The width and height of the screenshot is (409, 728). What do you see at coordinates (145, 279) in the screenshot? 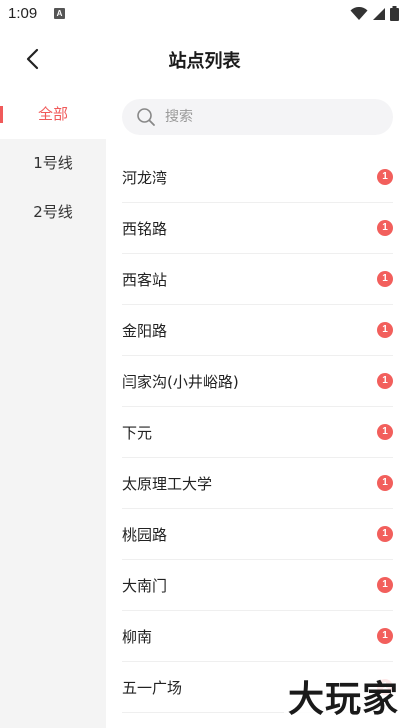
I see `station-name: 西客站` at bounding box center [145, 279].